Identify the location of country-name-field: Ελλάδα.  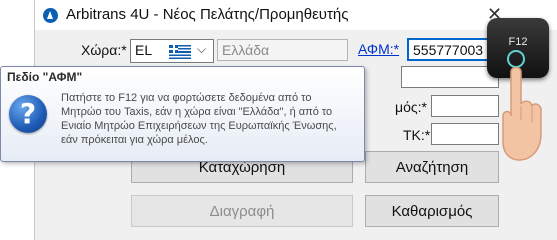
(282, 50).